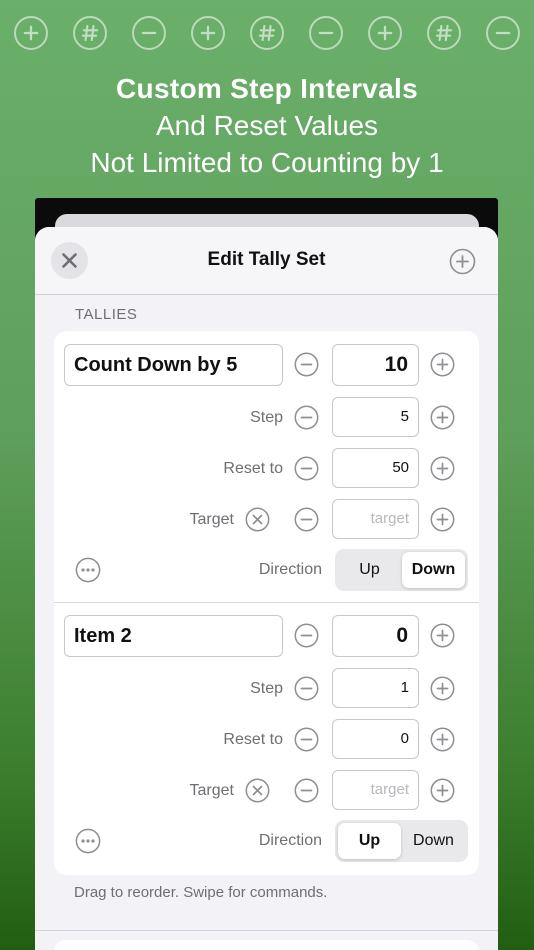 The height and width of the screenshot is (950, 534). Describe the element at coordinates (375, 365) in the screenshot. I see `count-field: 10` at that location.